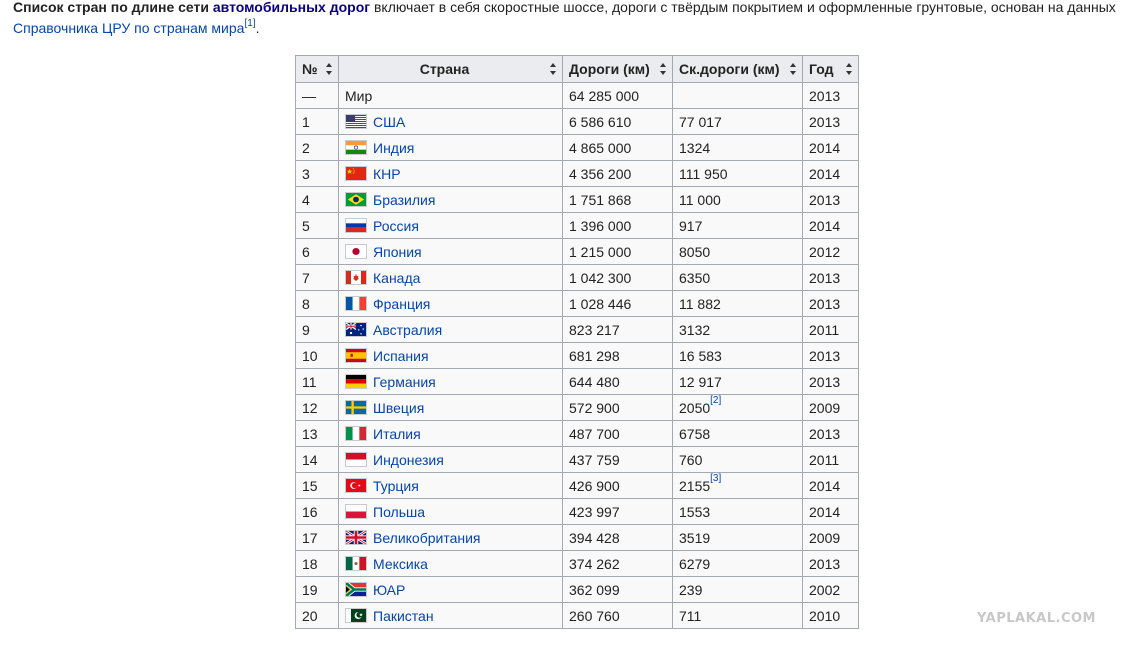 This screenshot has width=1139, height=649. I want to click on country-label: Мир, so click(359, 95).